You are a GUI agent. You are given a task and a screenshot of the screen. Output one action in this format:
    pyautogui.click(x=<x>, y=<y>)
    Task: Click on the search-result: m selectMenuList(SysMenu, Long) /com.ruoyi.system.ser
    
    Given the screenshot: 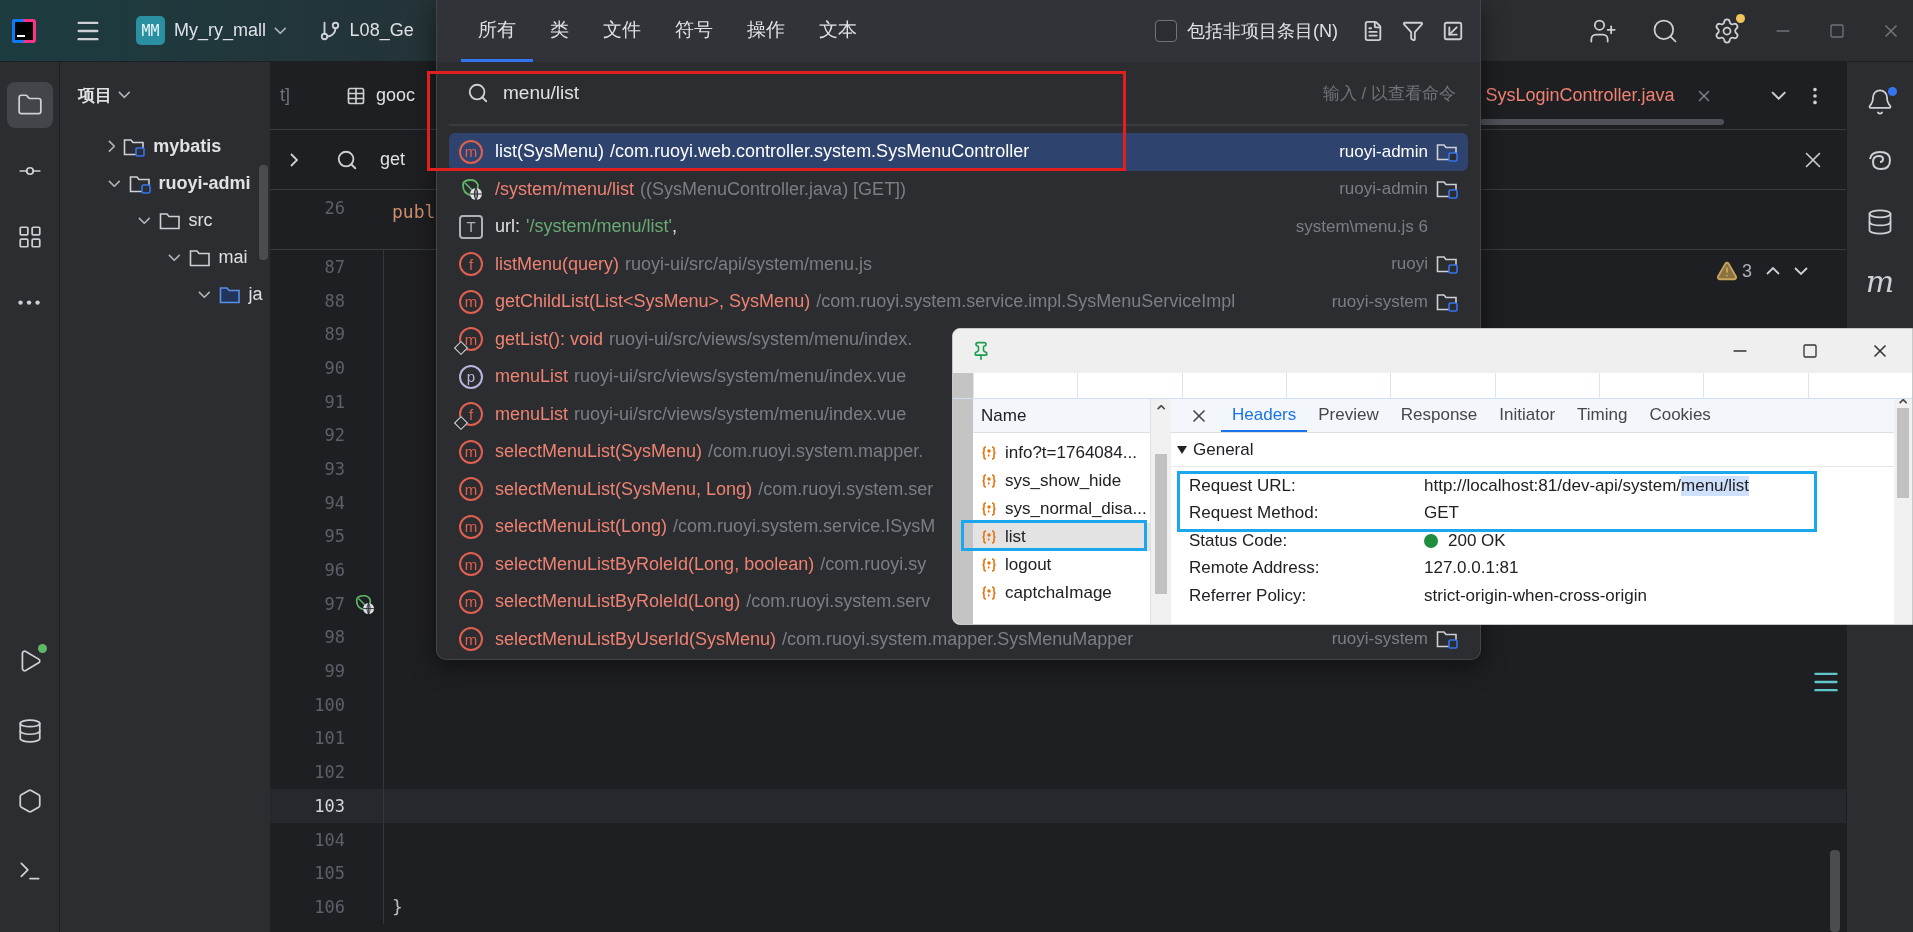 What is the action you would take?
    pyautogui.click(x=696, y=489)
    